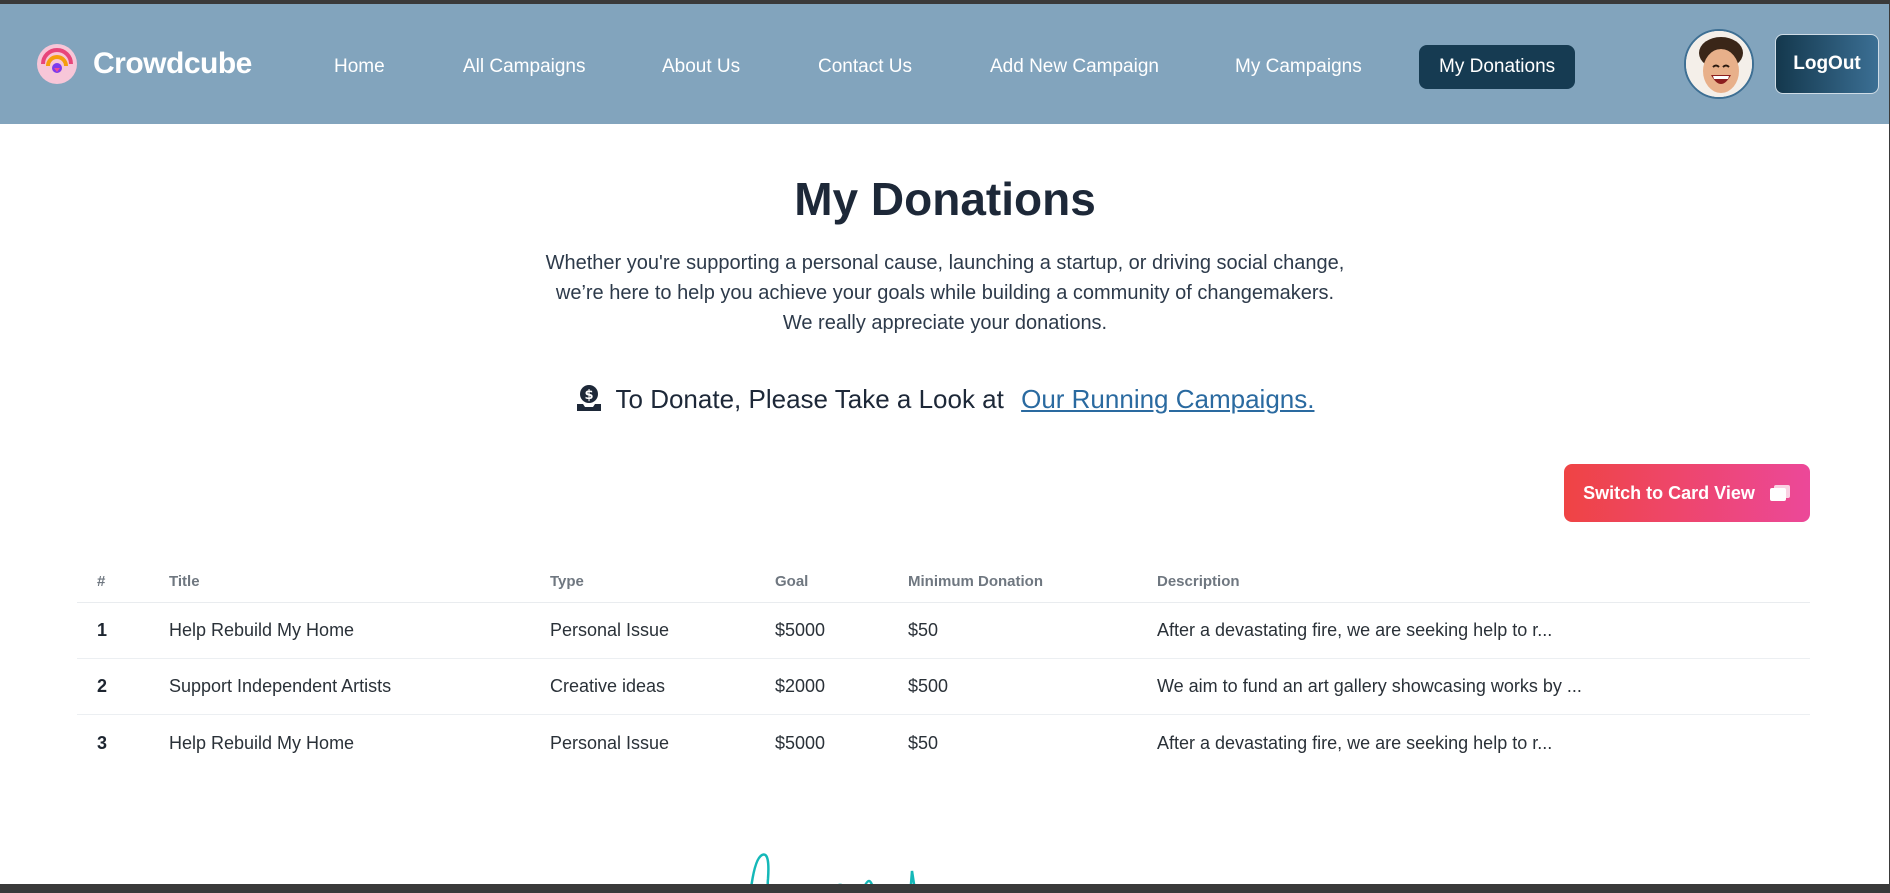 This screenshot has width=1890, height=893. What do you see at coordinates (833, 868) in the screenshot?
I see `decorative-signature-graphic` at bounding box center [833, 868].